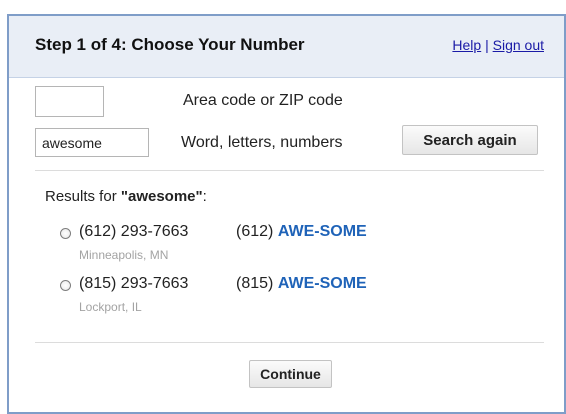 This screenshot has width=566, height=414. What do you see at coordinates (255, 231) in the screenshot?
I see `result-word-area-1: (612)` at bounding box center [255, 231].